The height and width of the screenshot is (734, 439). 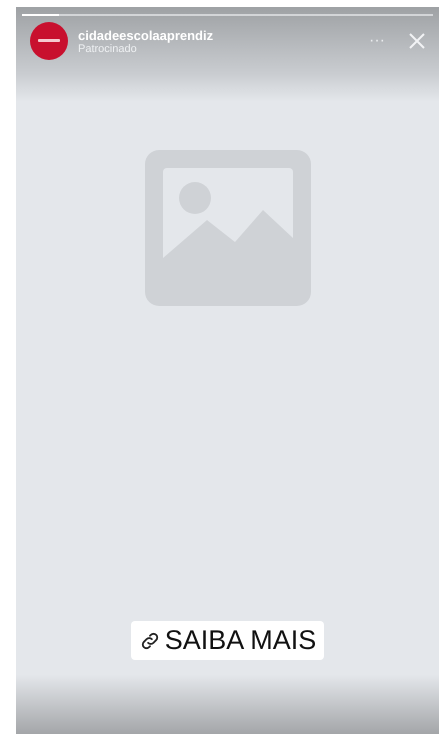 What do you see at coordinates (377, 41) in the screenshot?
I see `more-options-button: ···` at bounding box center [377, 41].